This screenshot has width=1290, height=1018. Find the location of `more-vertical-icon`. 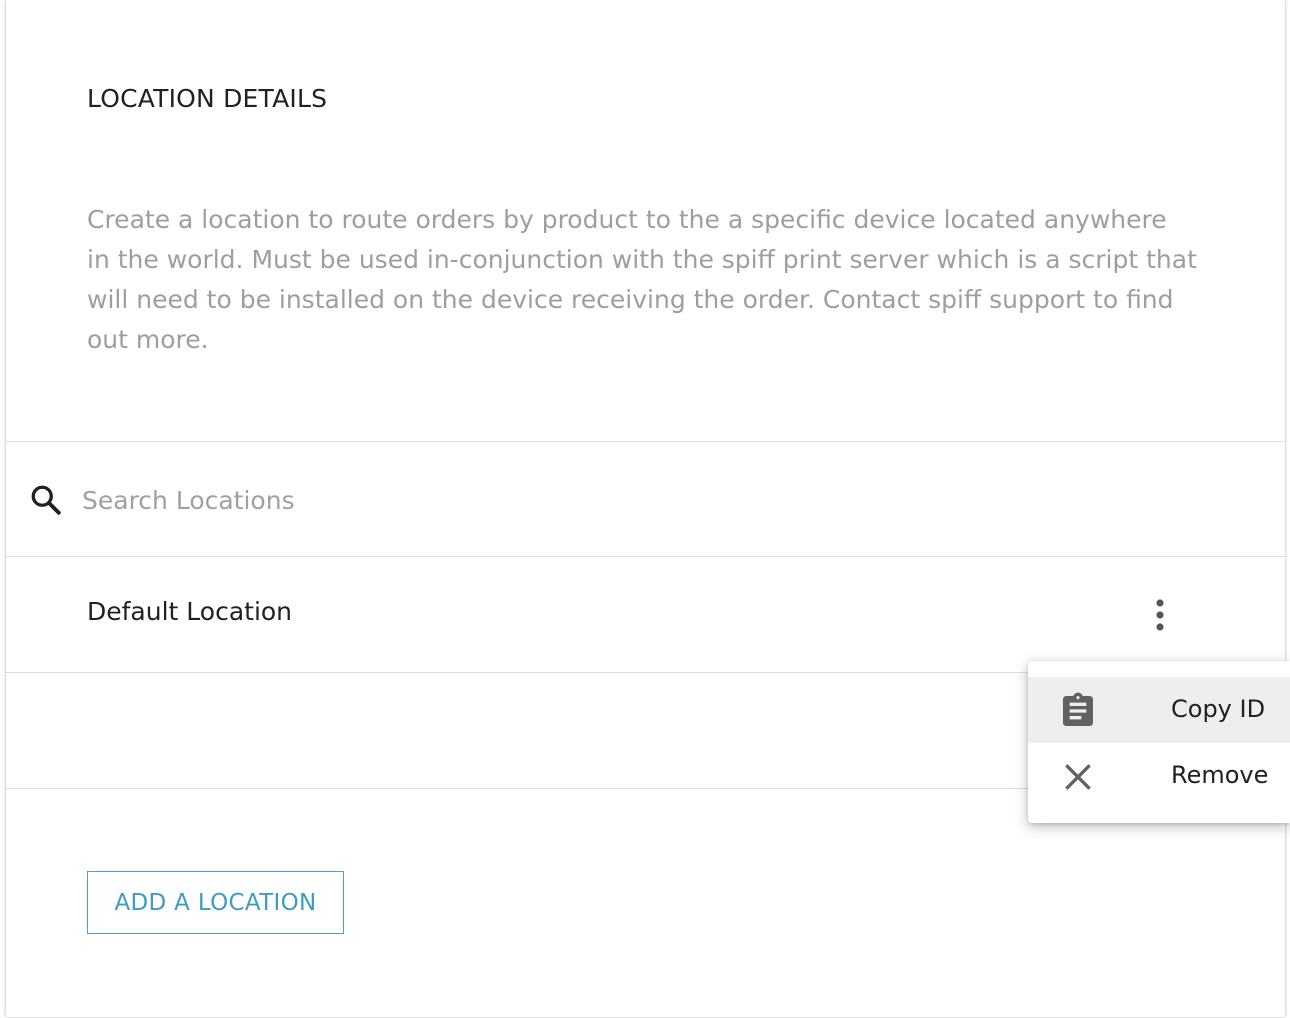

more-vertical-icon is located at coordinates (1160, 615).